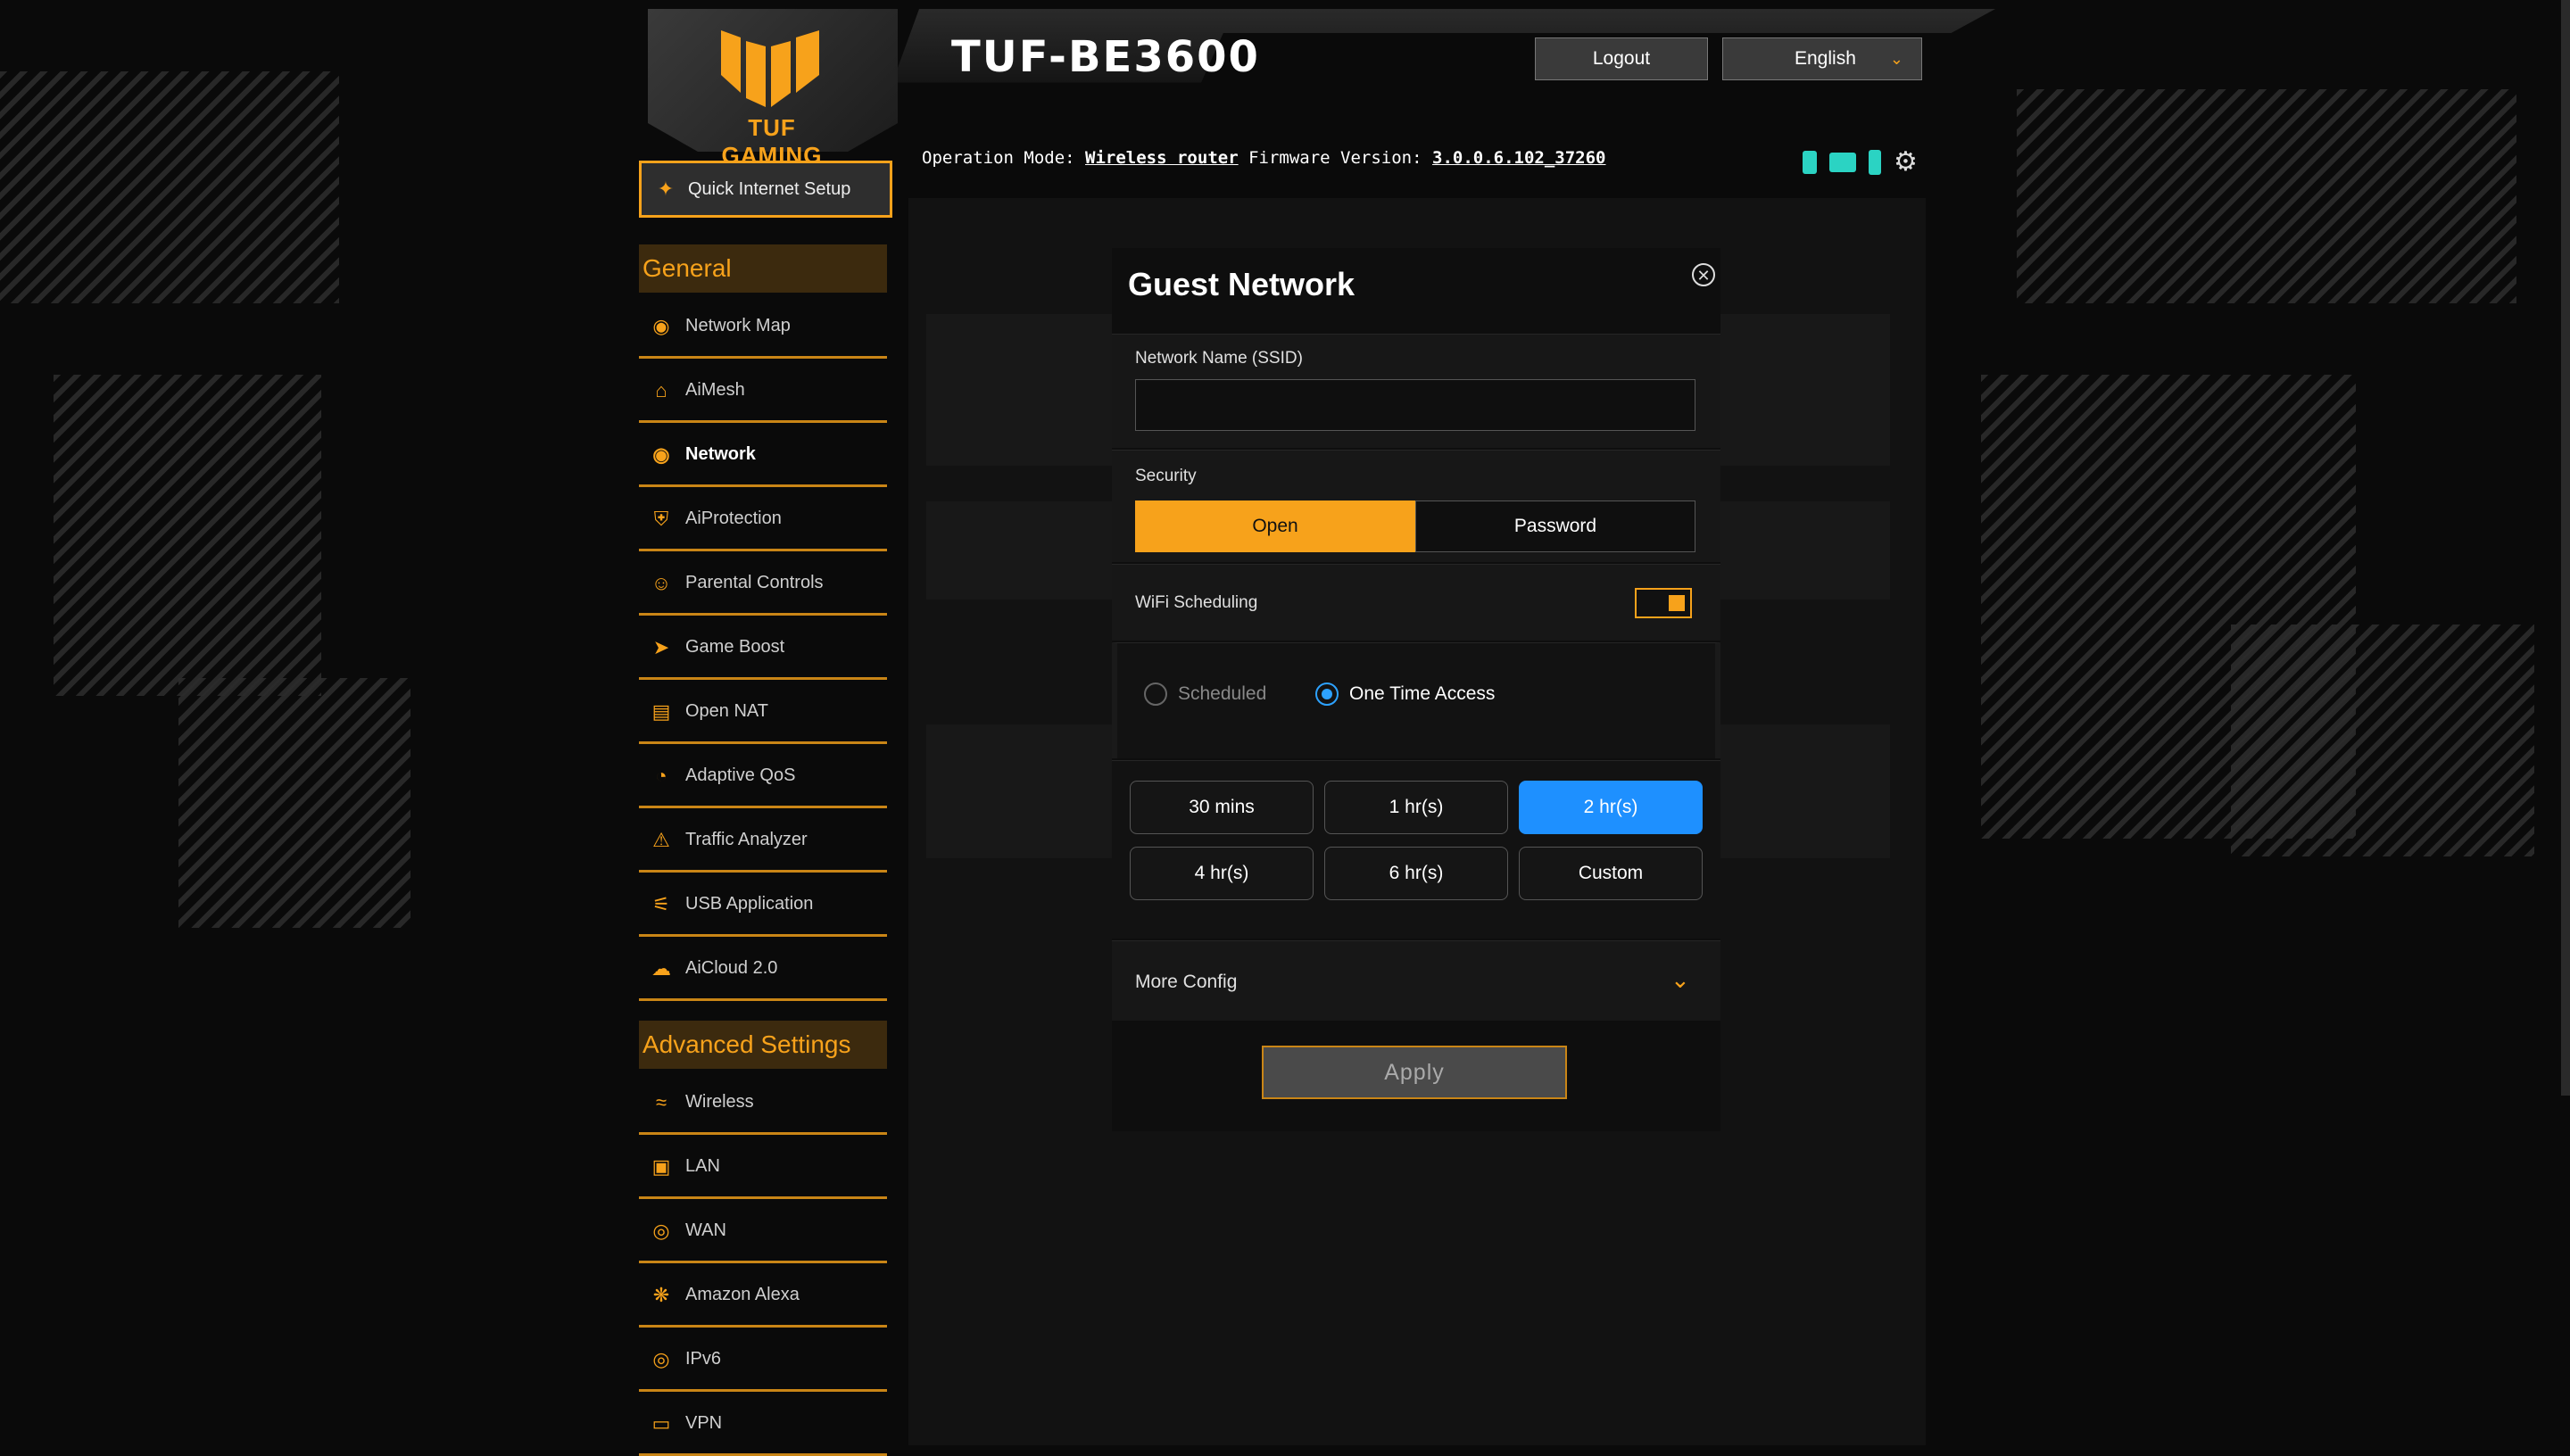 The height and width of the screenshot is (1456, 2570). What do you see at coordinates (1166, 476) in the screenshot?
I see `security-label: Security` at bounding box center [1166, 476].